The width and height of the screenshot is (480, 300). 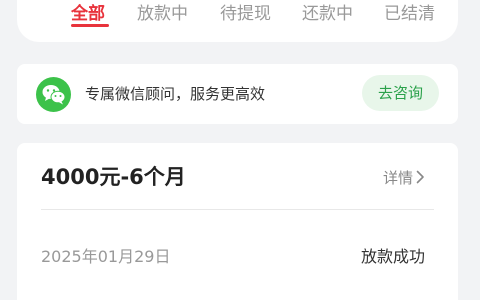 I want to click on tab-settled: 已结清, so click(x=409, y=14).